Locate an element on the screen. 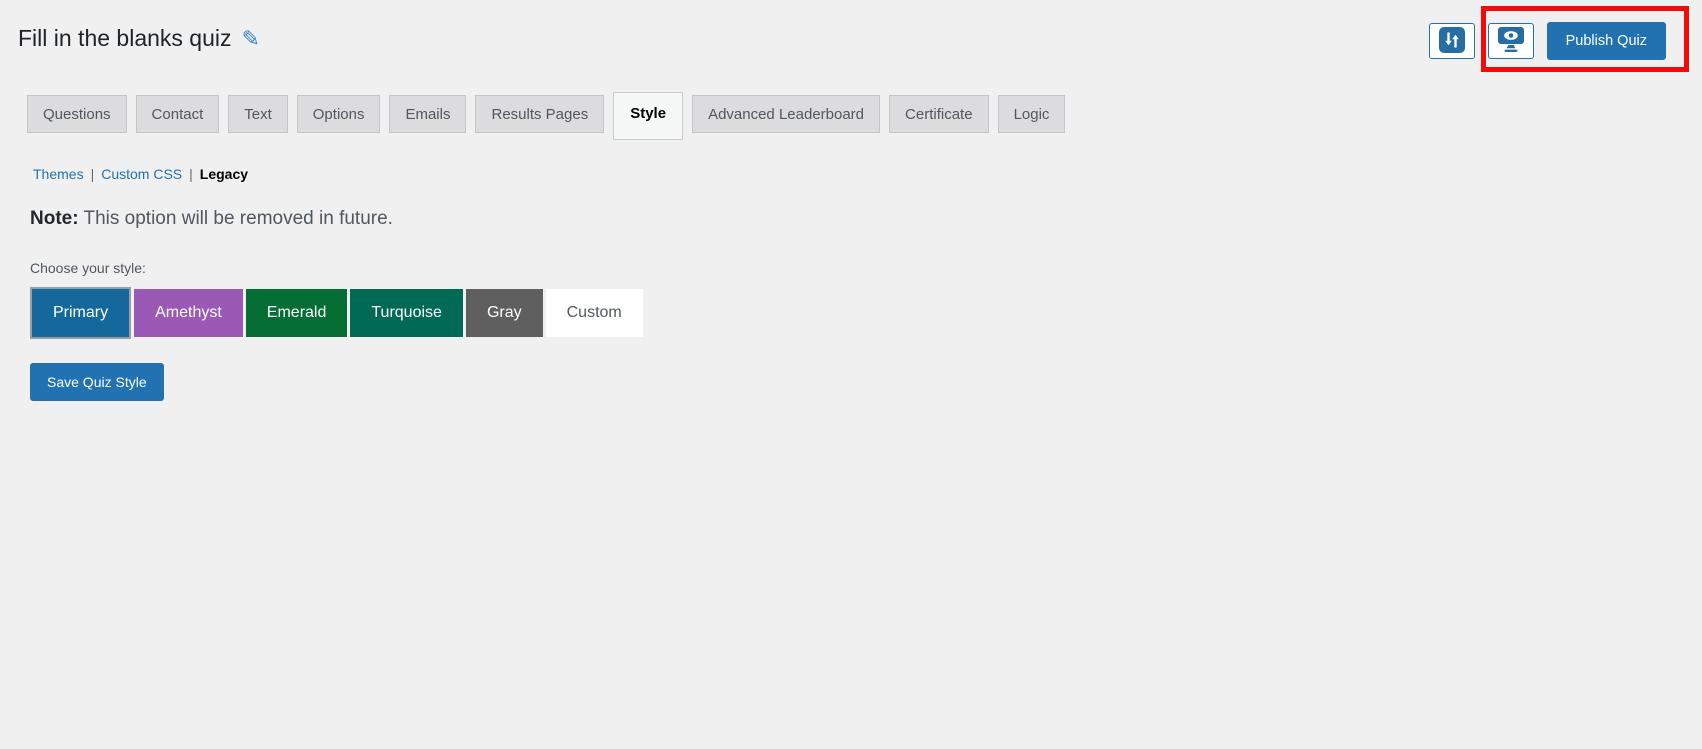  subnav-themes: Themes is located at coordinates (58, 174).